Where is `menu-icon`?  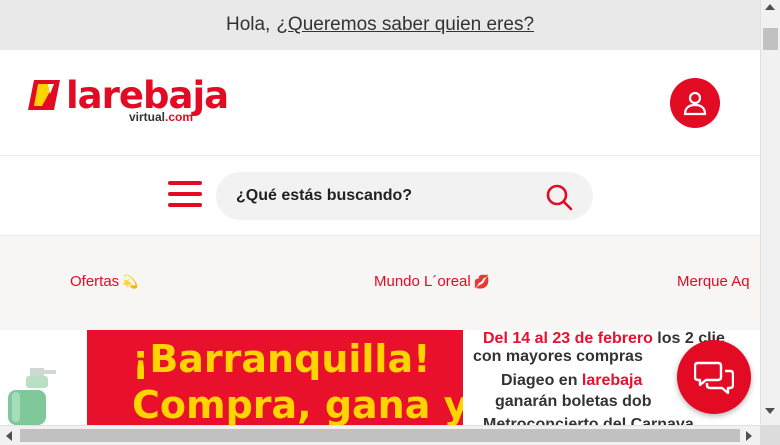 menu-icon is located at coordinates (185, 196).